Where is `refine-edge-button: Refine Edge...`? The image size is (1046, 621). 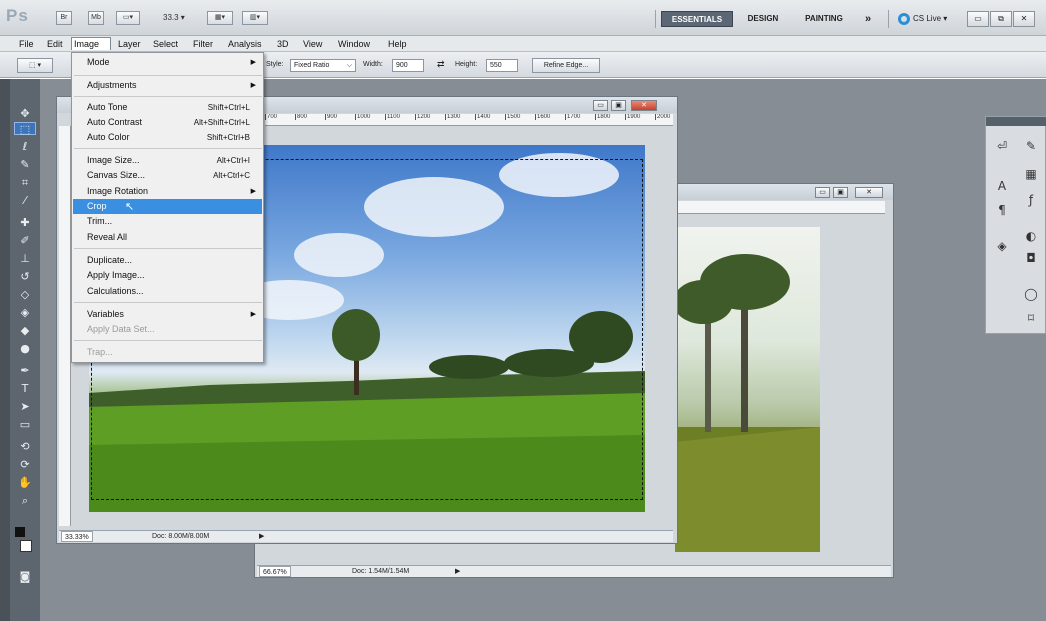 refine-edge-button: Refine Edge... is located at coordinates (566, 65).